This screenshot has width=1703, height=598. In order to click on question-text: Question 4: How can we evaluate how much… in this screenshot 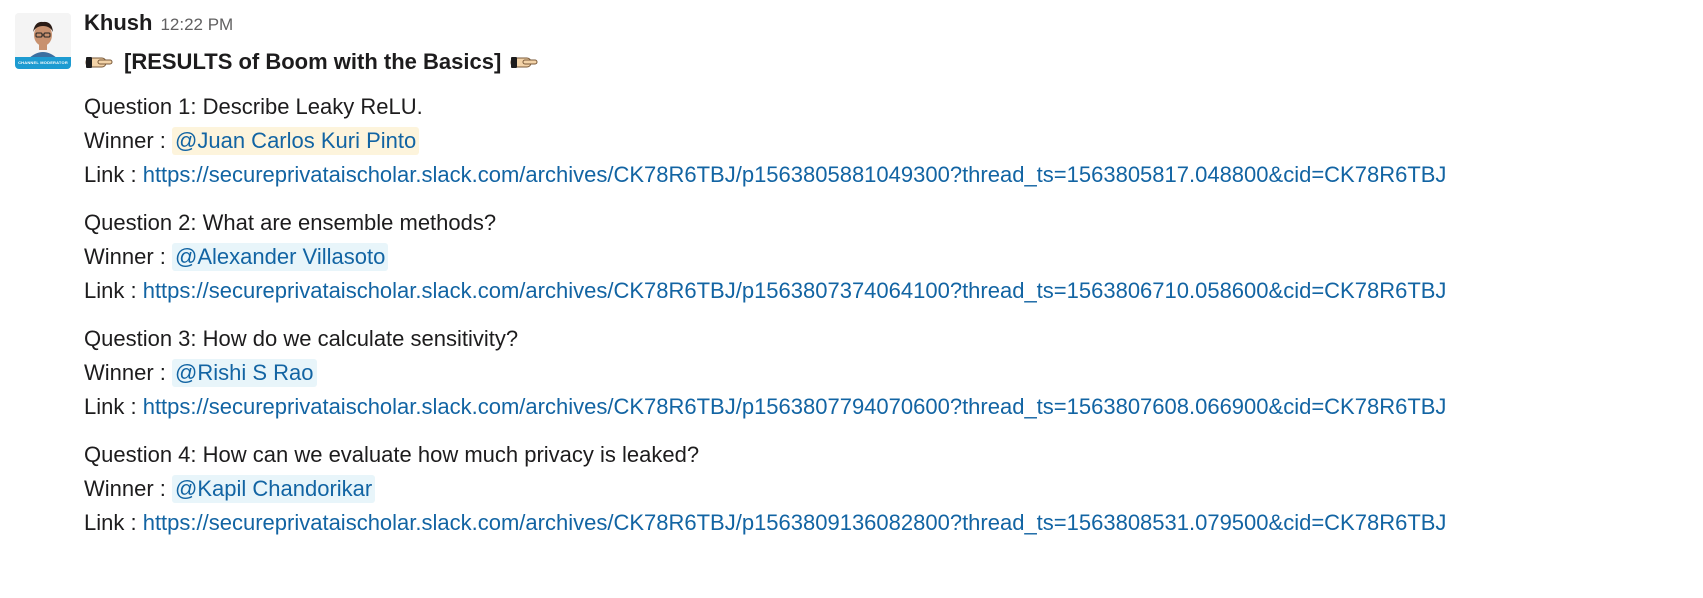, I will do `click(392, 454)`.